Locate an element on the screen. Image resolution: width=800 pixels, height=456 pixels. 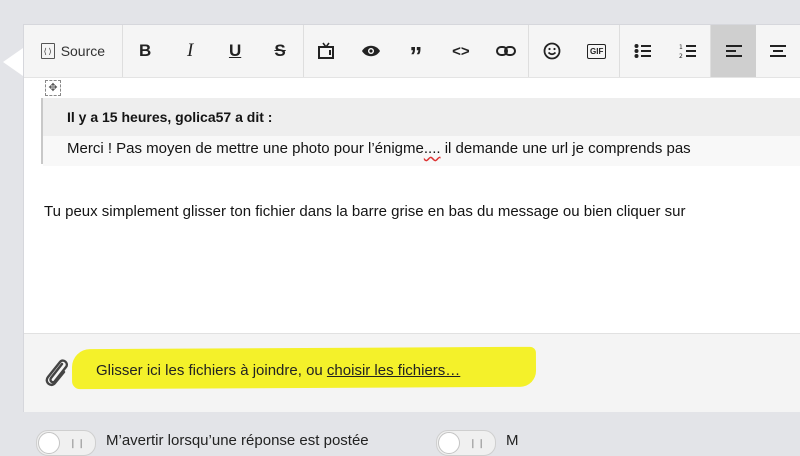
underline-icon: U is located at coordinates (235, 50).